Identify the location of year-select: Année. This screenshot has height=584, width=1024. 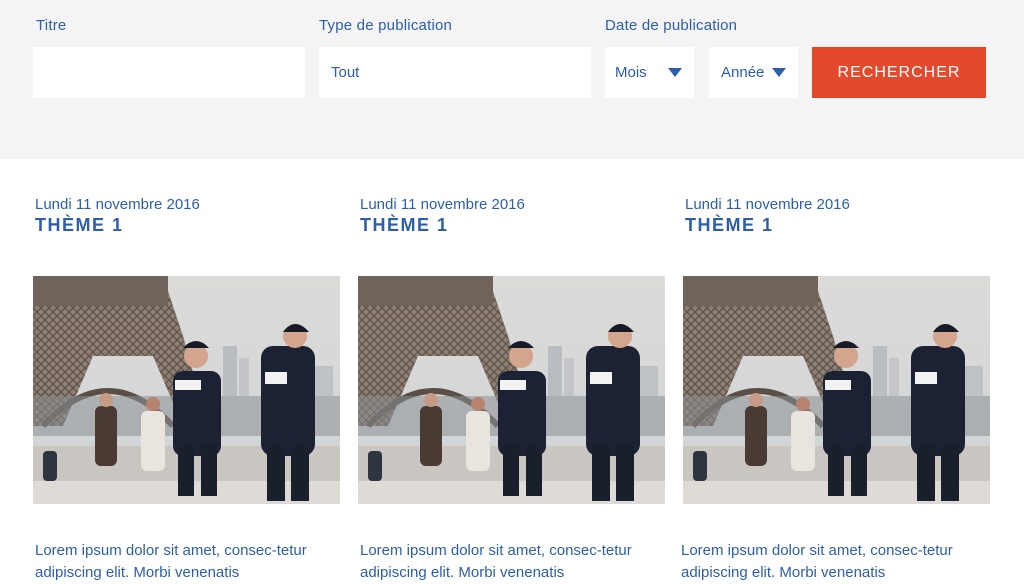
(753, 72).